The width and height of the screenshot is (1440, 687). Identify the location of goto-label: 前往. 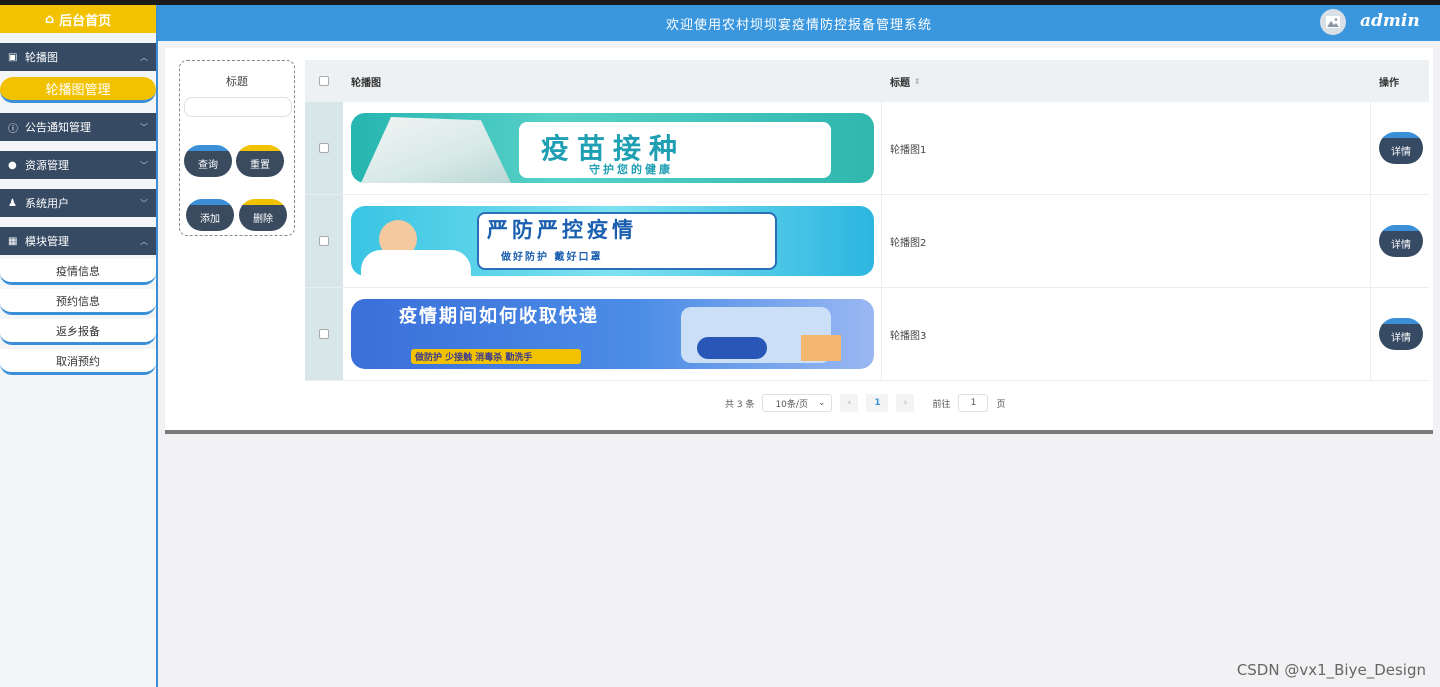
(941, 404).